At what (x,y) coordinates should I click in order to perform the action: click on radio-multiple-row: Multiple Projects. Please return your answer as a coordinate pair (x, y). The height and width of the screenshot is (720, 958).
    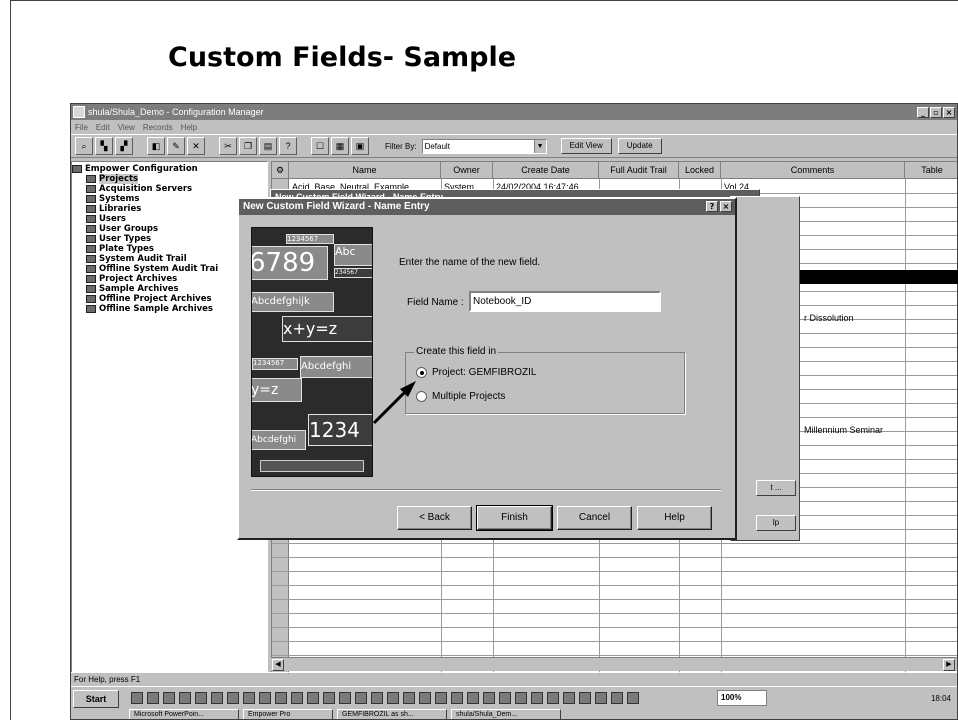
    Looking at the image, I should click on (460, 396).